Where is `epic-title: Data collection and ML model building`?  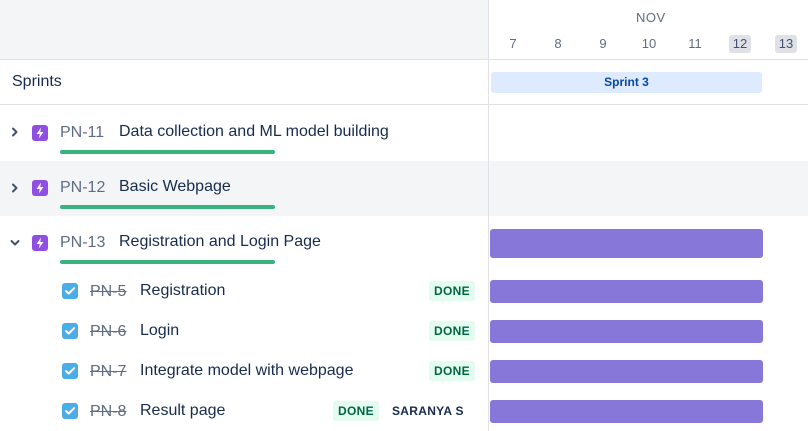 epic-title: Data collection and ML model building is located at coordinates (254, 132).